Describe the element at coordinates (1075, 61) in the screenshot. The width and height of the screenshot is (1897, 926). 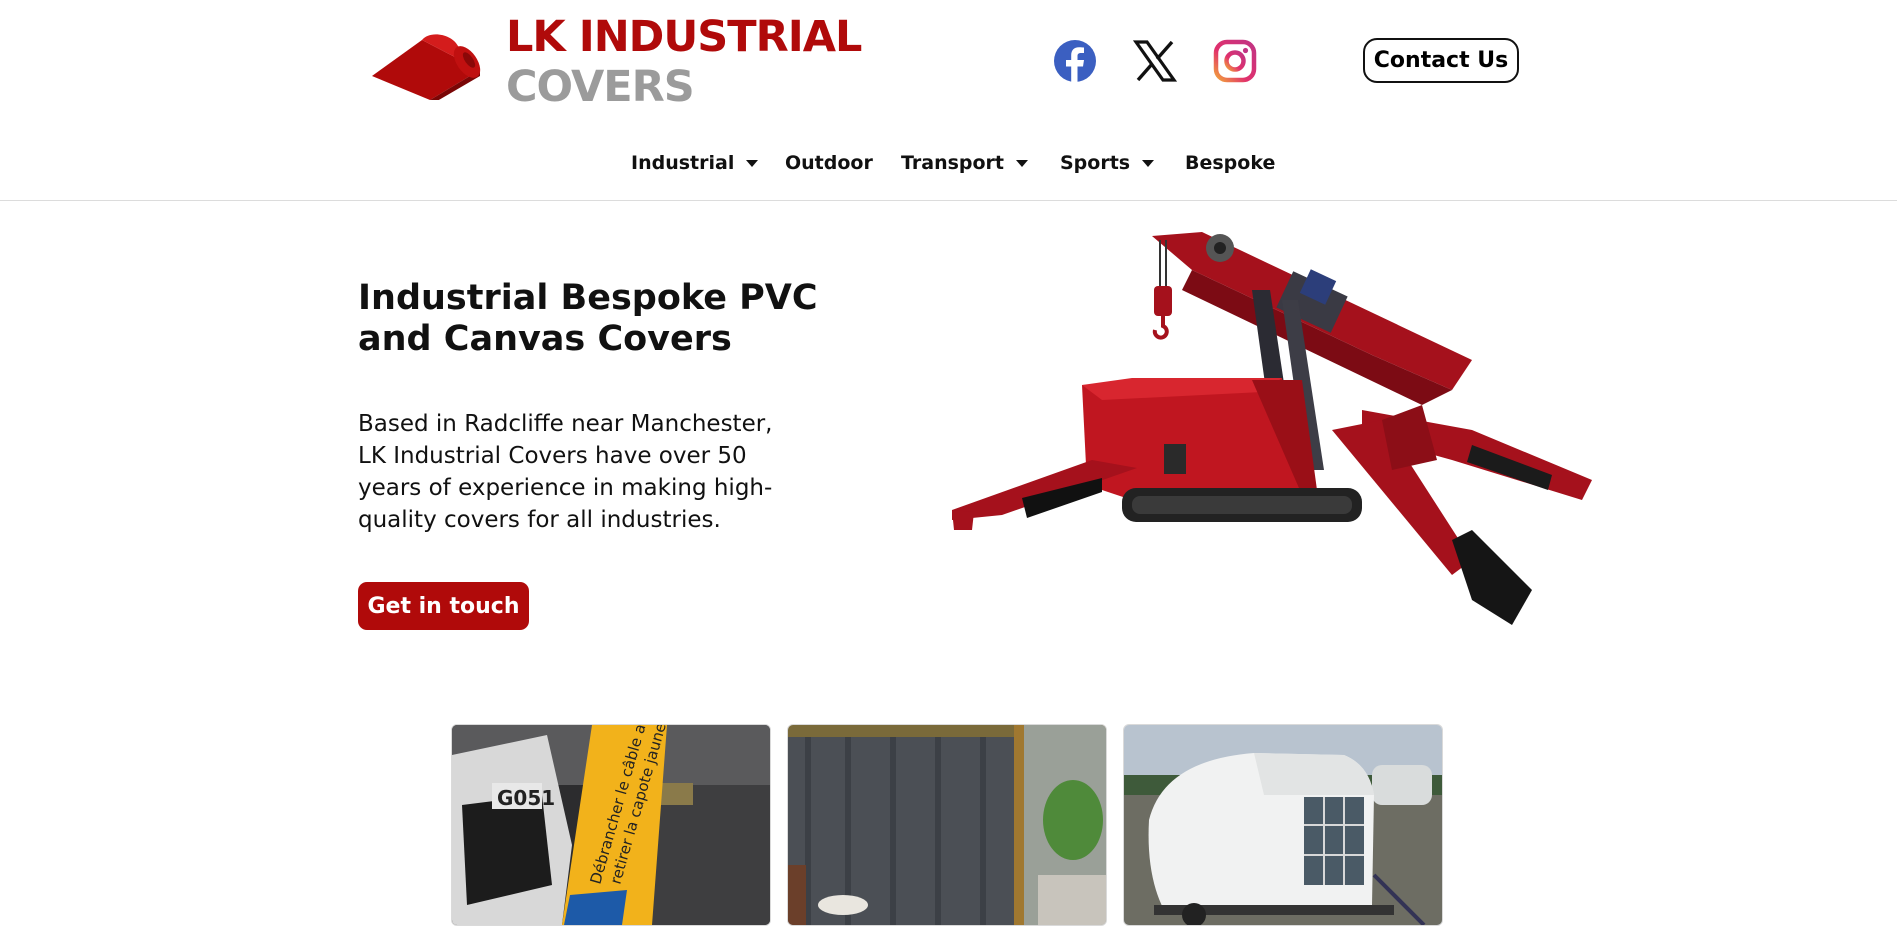
I see `facebook-icon` at that location.